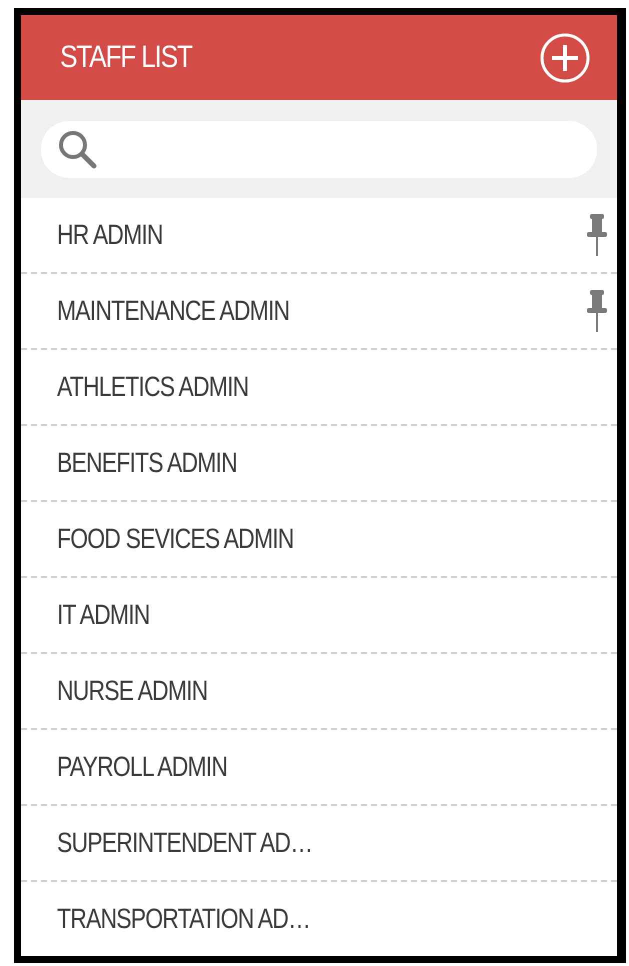 This screenshot has height=966, width=629. Describe the element at coordinates (319, 464) in the screenshot. I see `staff-list-item: BENEFITS ADMIN` at that location.